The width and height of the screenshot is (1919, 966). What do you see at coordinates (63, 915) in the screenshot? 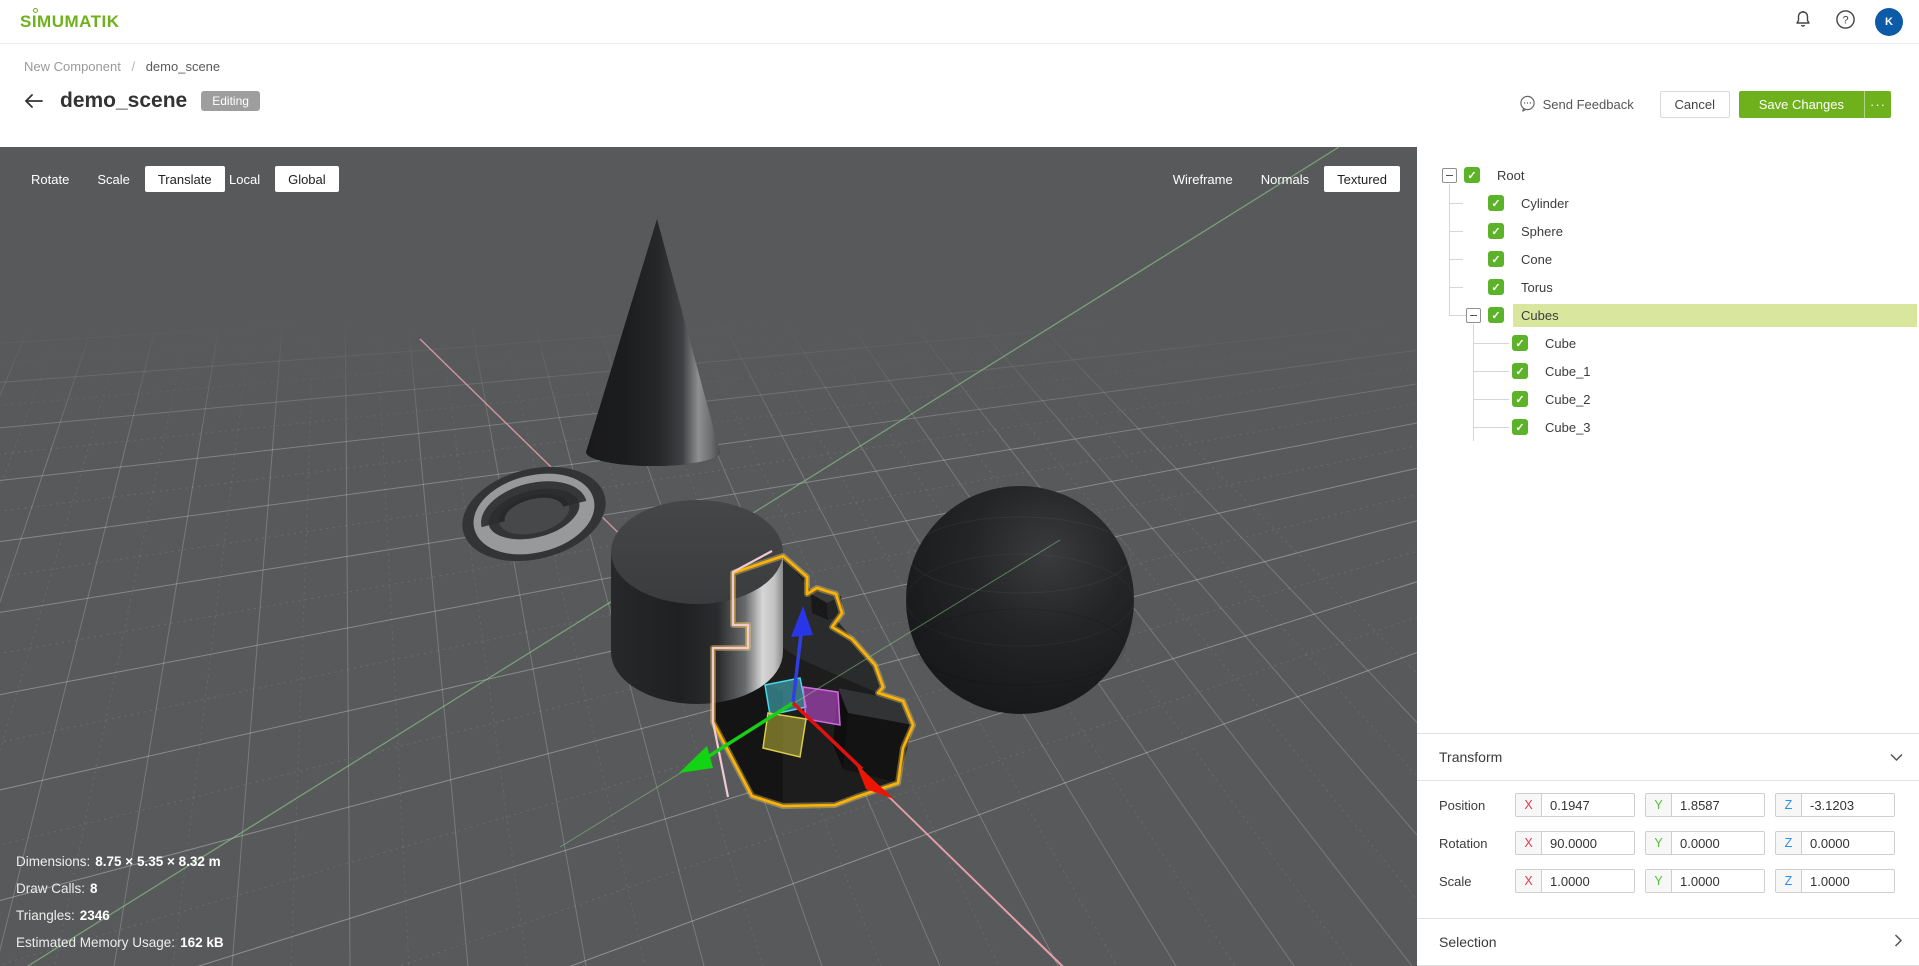
I see `stat-triangles-: Triangles: 2346` at bounding box center [63, 915].